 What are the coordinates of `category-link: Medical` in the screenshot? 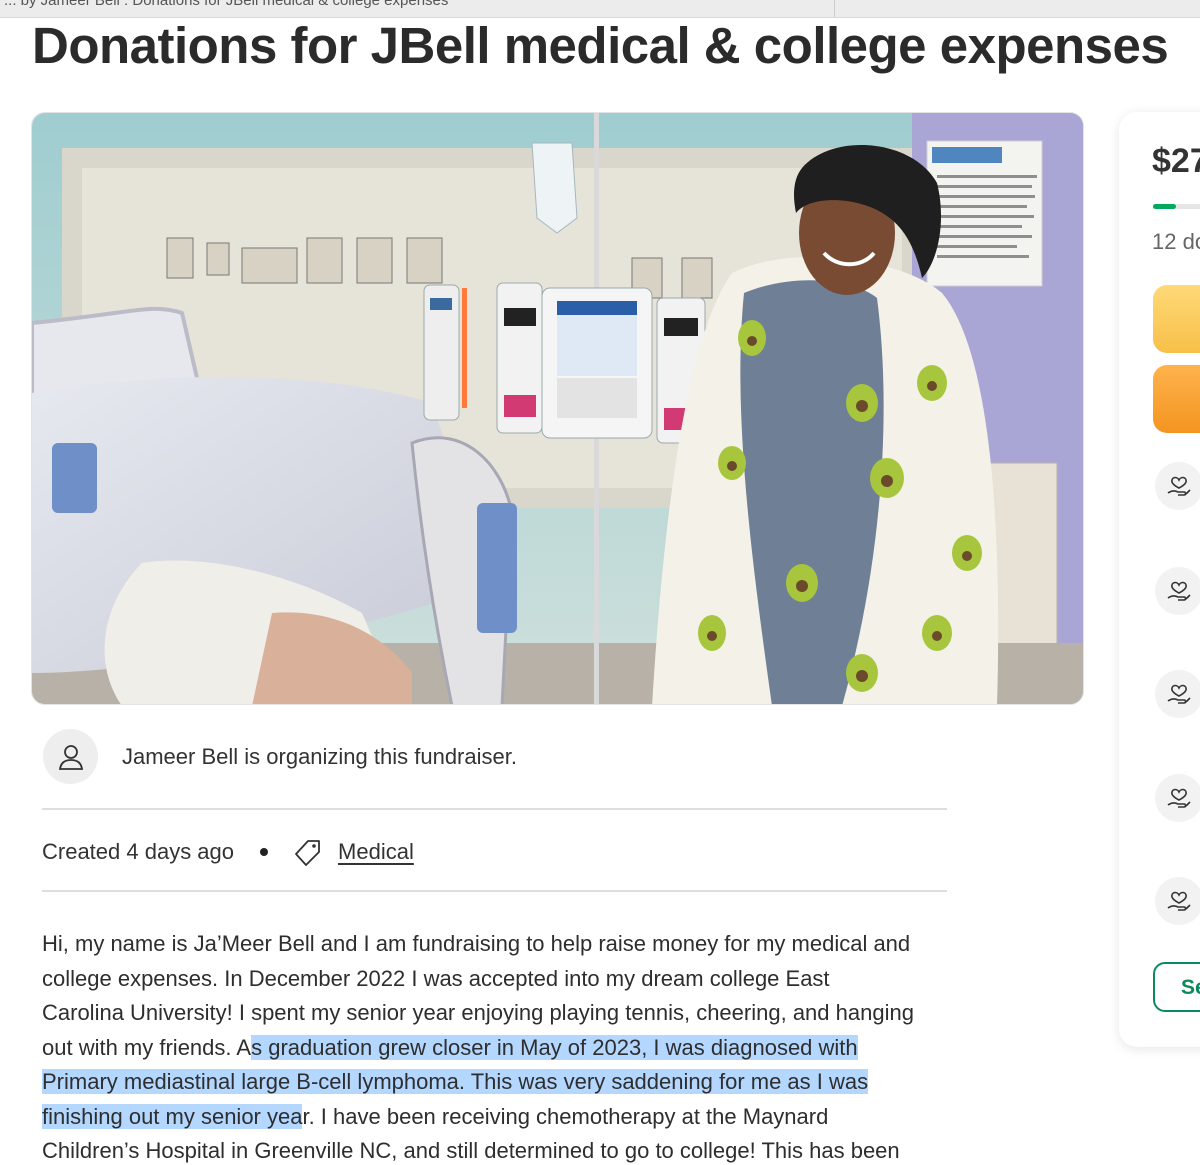 It's located at (376, 852).